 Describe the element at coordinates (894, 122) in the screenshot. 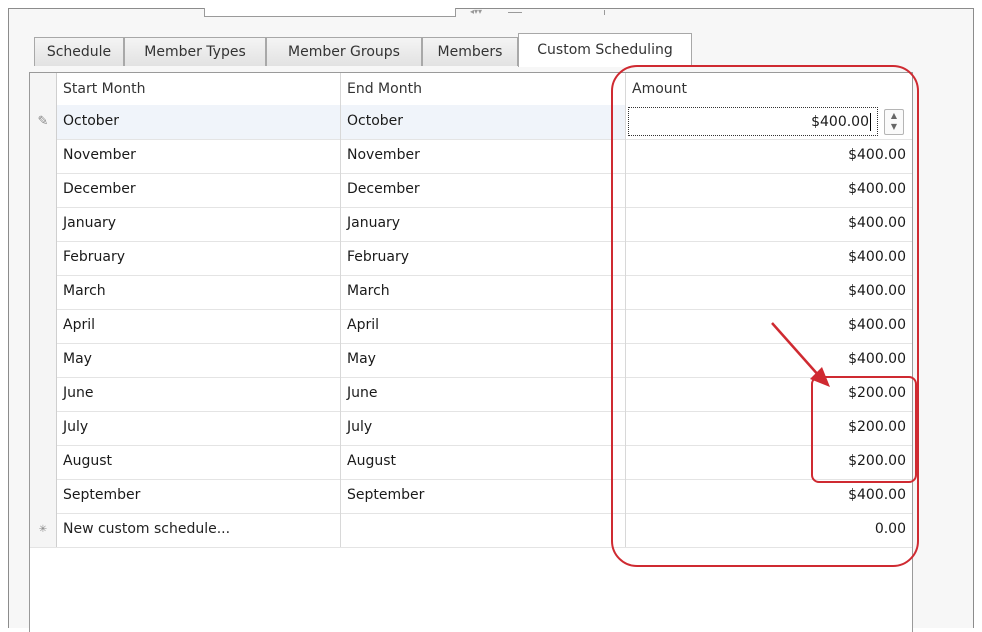

I see `spin-updown-icon: ▲ ▼` at that location.